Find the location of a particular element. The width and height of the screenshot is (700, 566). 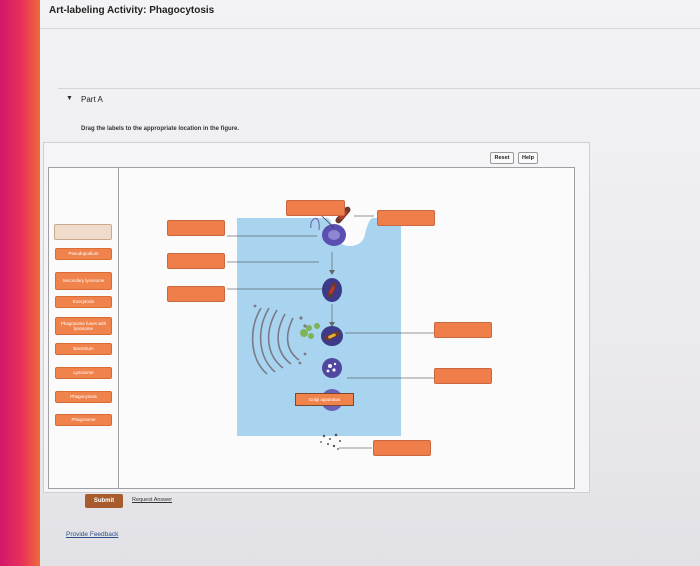

chevron-down-icon: ▼ is located at coordinates (69, 98).